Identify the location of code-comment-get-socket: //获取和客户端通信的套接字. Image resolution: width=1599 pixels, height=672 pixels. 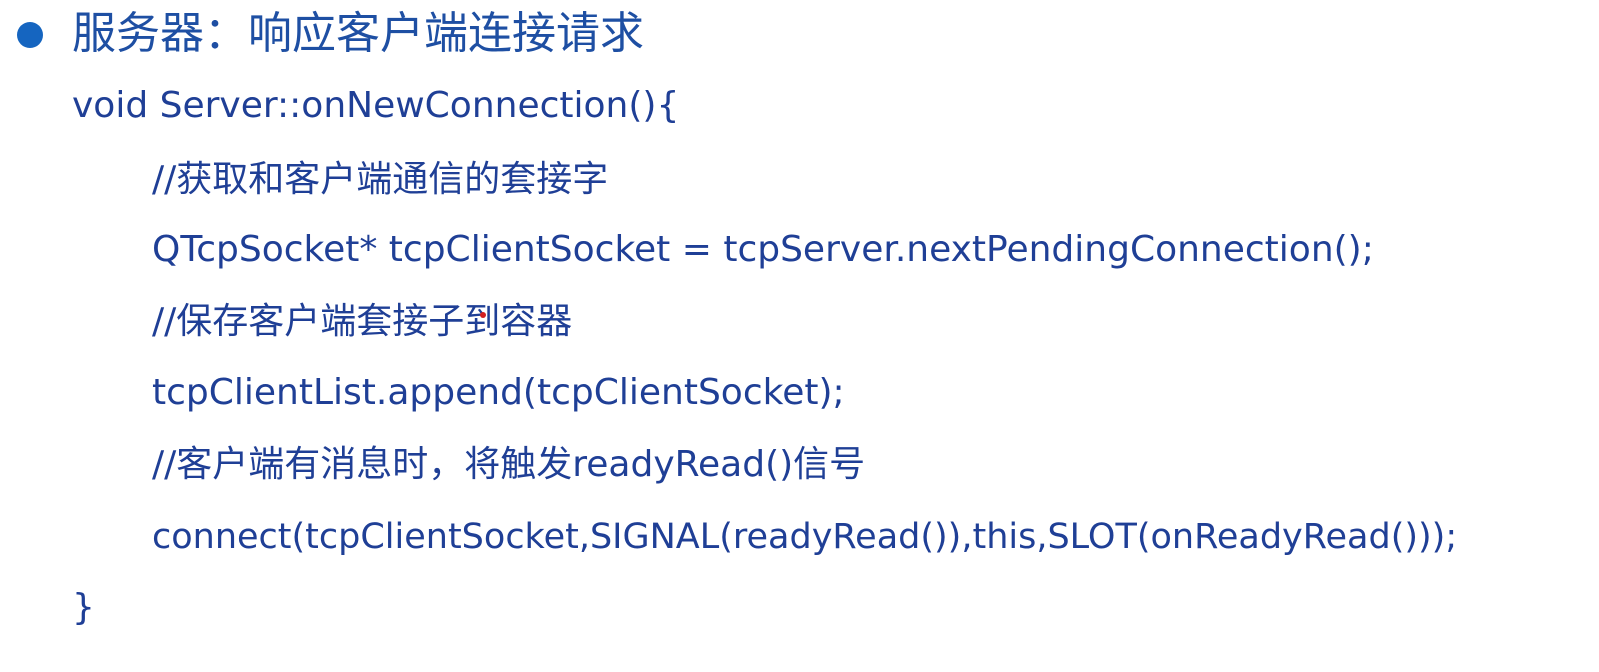
(380, 179).